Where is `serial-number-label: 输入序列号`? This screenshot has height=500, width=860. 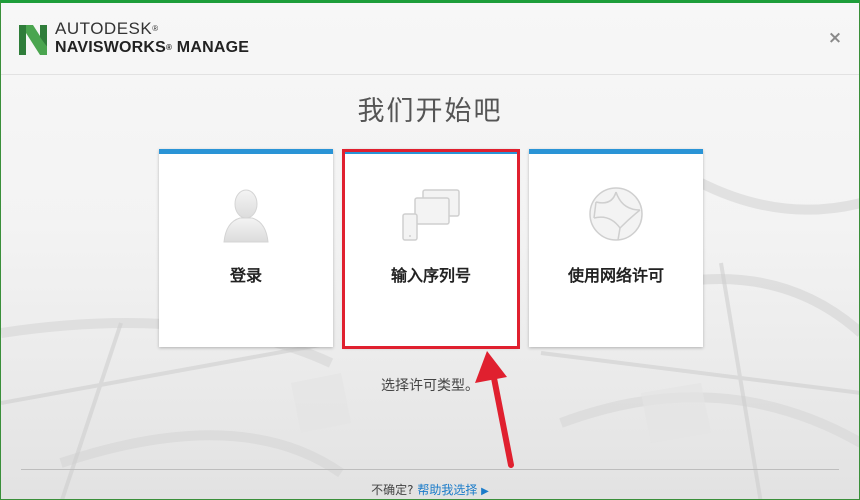
serial-number-label: 输入序列号 is located at coordinates (430, 275).